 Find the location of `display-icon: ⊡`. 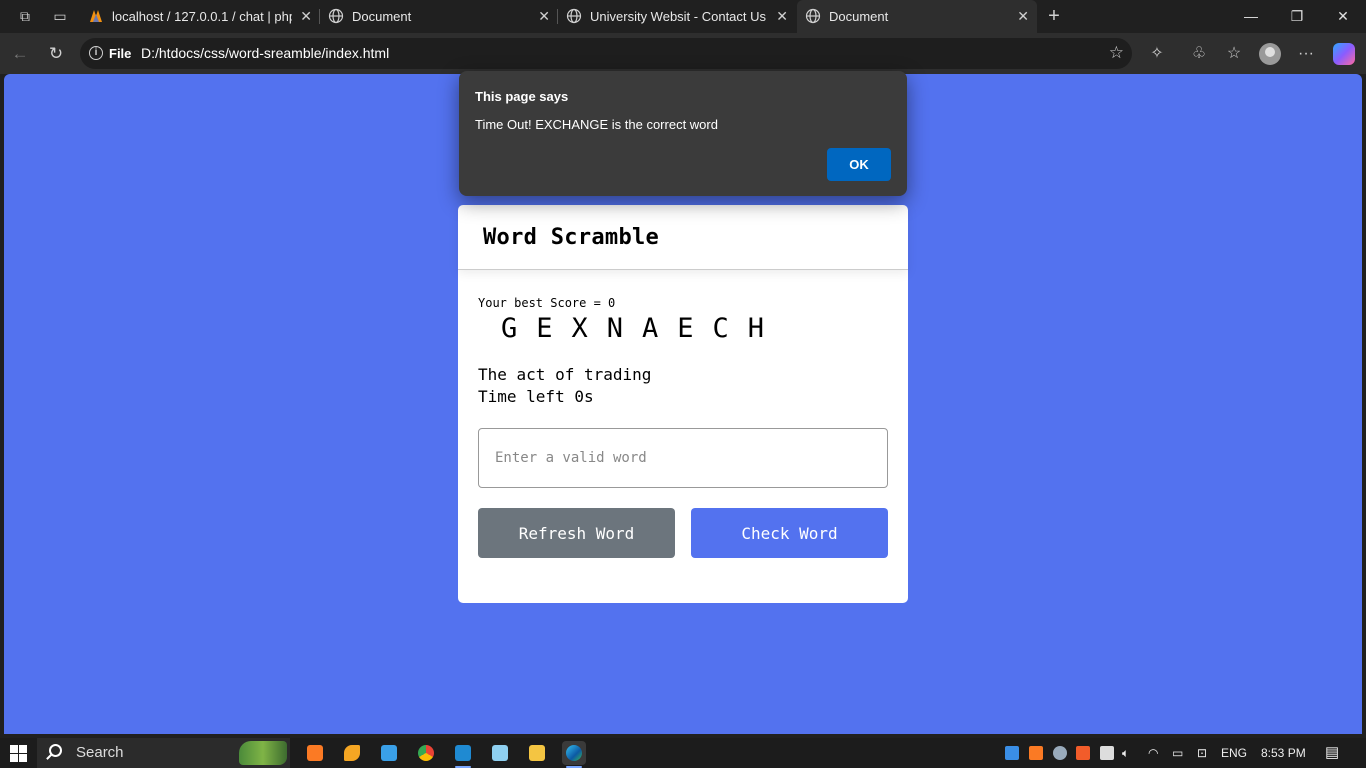

display-icon: ⊡ is located at coordinates (1202, 753).